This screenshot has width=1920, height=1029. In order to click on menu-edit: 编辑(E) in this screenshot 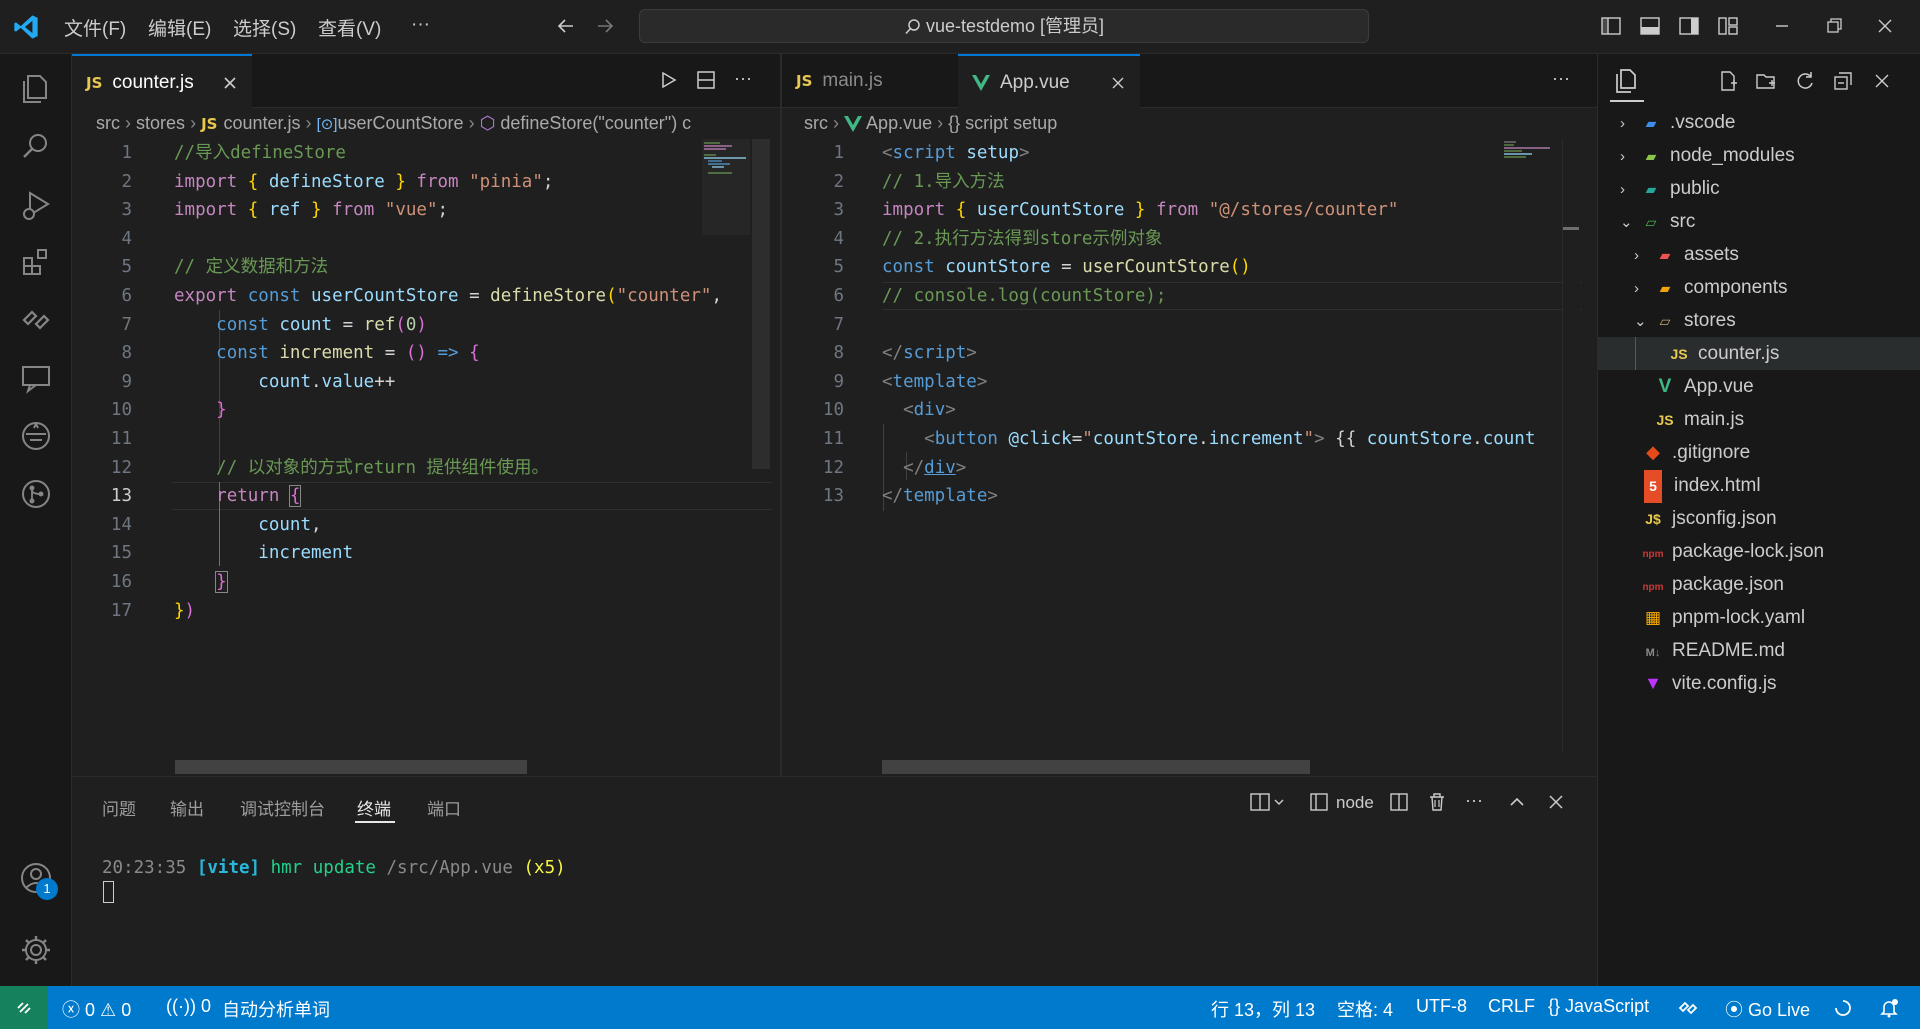, I will do `click(179, 27)`.